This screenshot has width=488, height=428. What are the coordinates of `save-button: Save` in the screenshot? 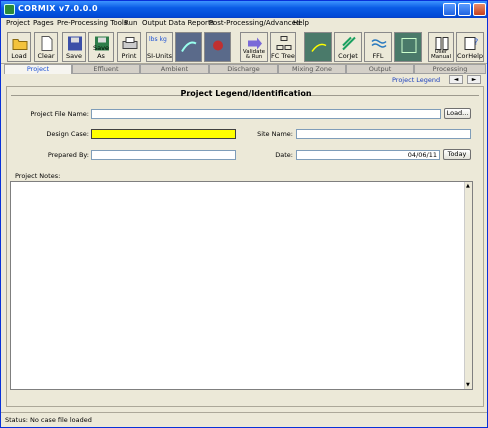 It's located at (74, 47).